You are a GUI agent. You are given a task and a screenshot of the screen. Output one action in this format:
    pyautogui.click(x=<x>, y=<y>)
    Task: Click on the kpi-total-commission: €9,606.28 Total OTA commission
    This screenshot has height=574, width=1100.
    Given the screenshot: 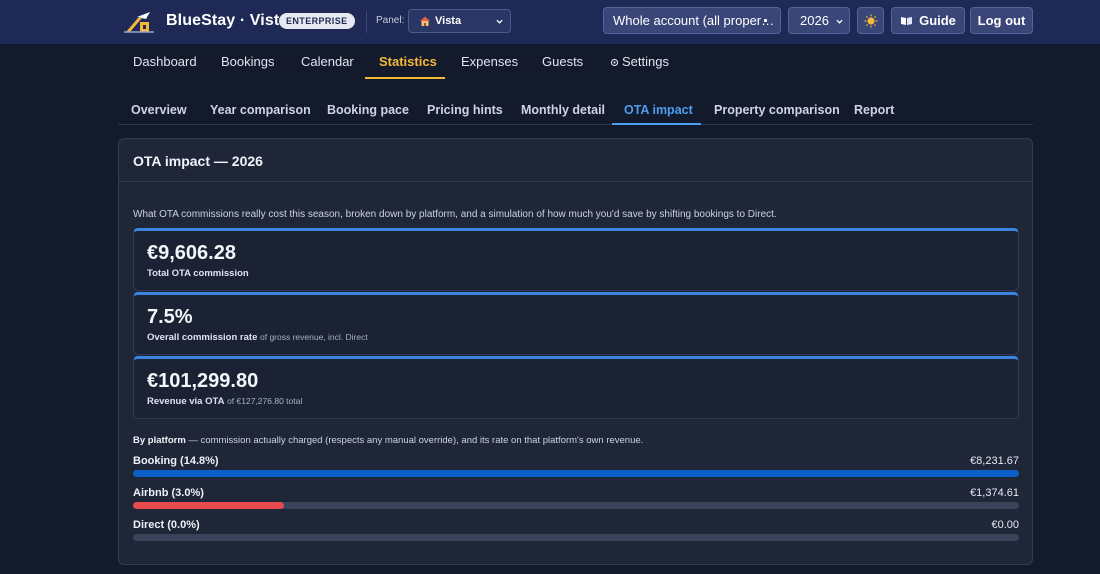 What is the action you would take?
    pyautogui.click(x=576, y=259)
    